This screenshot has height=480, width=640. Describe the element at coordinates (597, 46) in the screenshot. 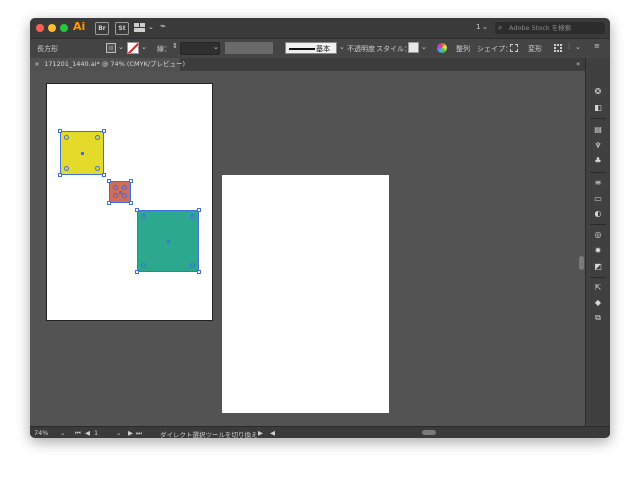

I see `panel-menu-icon: ≡` at that location.